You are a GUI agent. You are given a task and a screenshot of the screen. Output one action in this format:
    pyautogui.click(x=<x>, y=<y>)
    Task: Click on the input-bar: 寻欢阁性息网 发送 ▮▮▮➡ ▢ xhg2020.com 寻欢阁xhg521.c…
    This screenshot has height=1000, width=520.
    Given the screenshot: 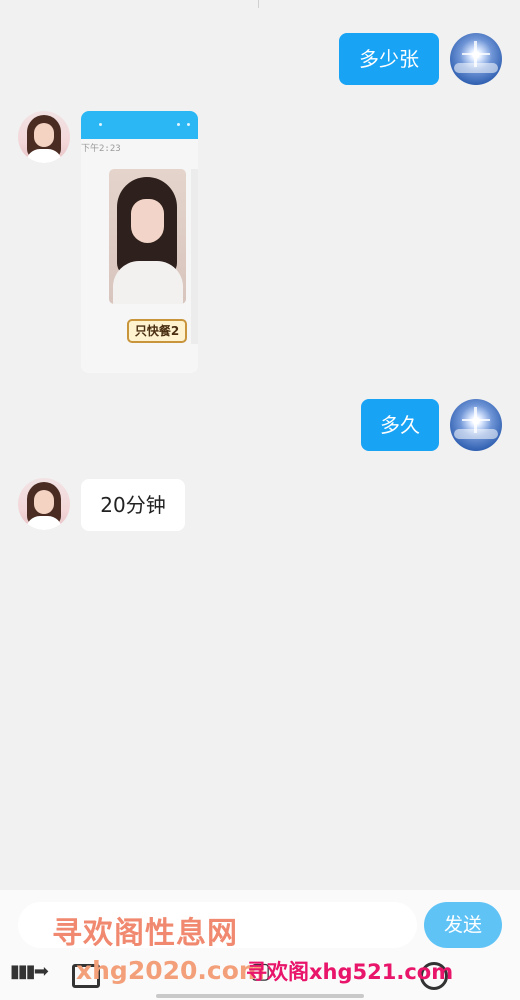 What is the action you would take?
    pyautogui.click(x=260, y=945)
    